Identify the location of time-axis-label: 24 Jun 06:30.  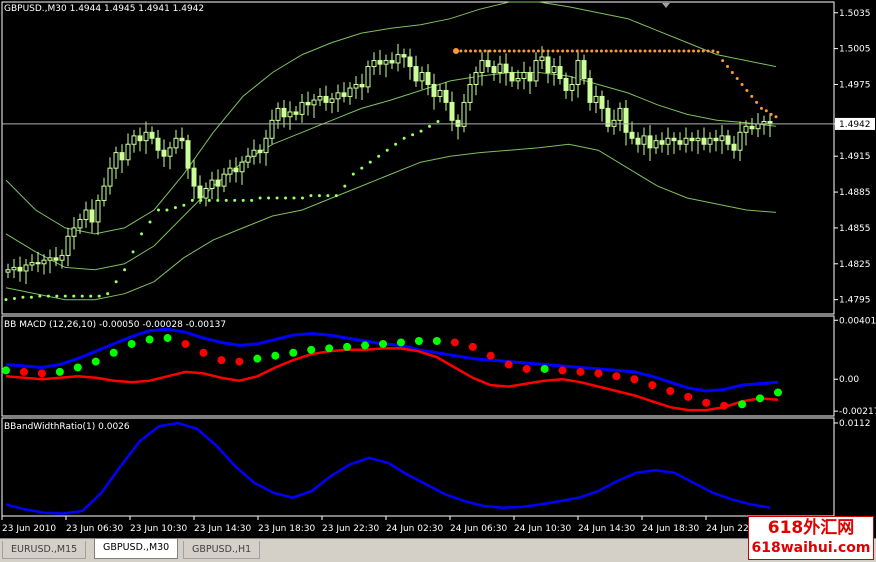
(478, 529).